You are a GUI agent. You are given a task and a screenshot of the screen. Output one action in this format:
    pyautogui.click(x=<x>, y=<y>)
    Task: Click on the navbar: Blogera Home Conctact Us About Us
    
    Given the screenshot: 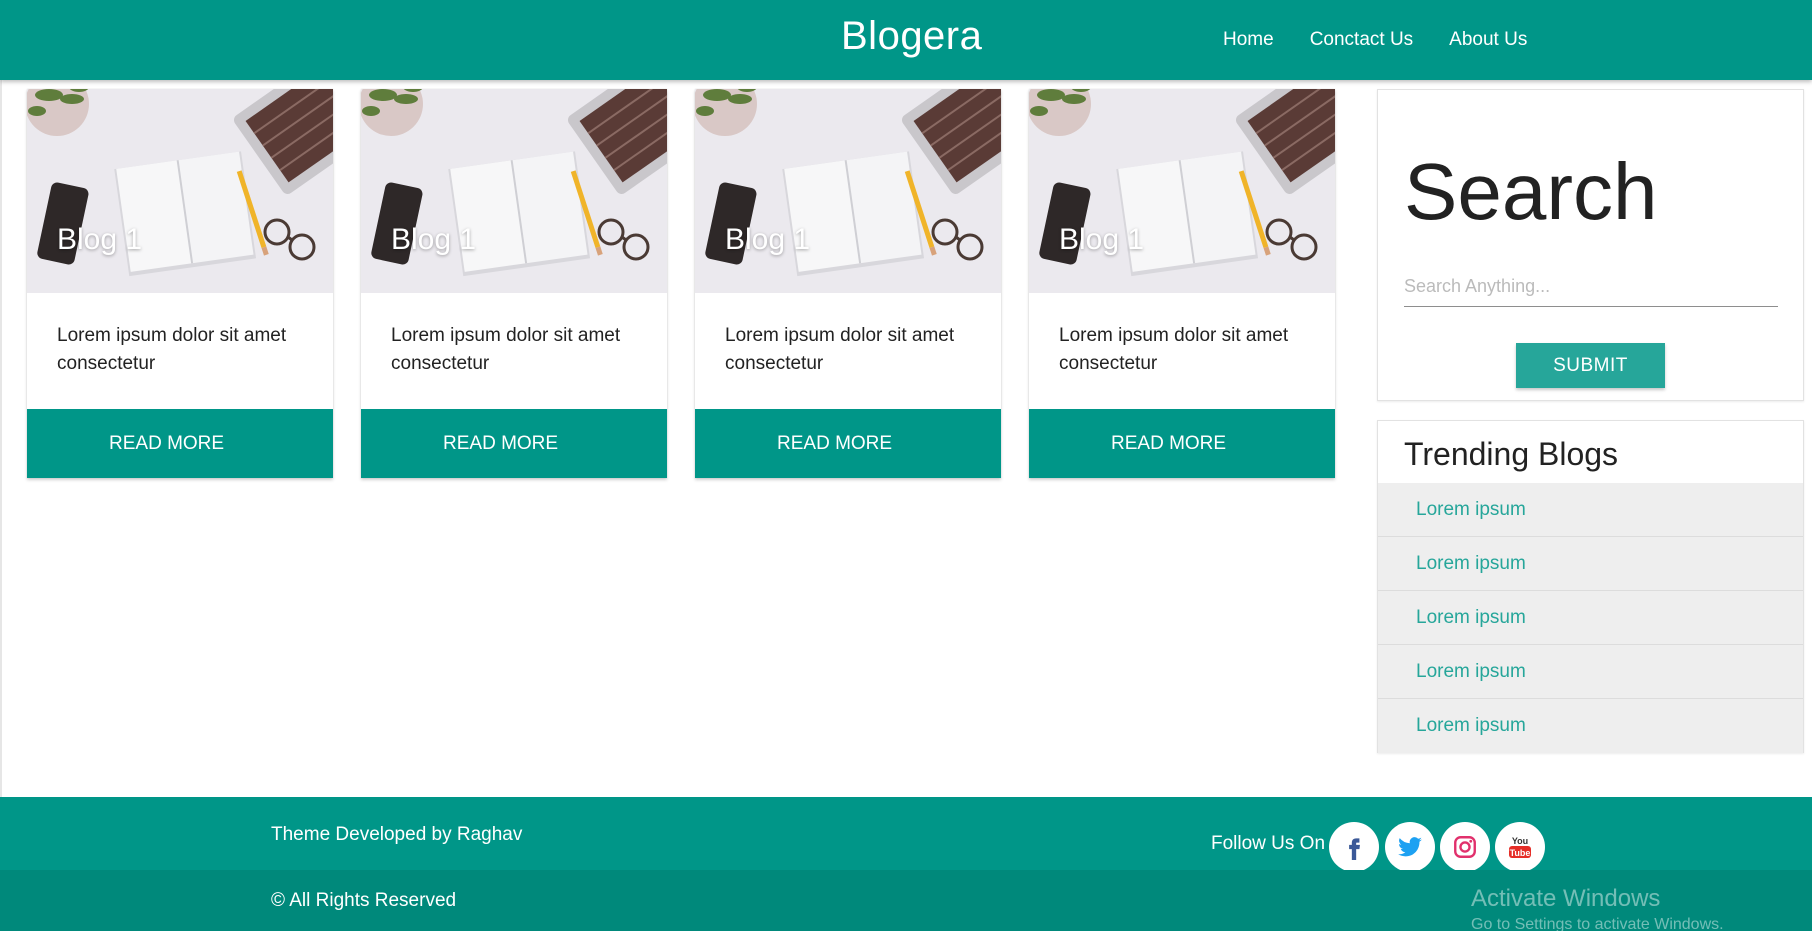 What is the action you would take?
    pyautogui.click(x=906, y=40)
    